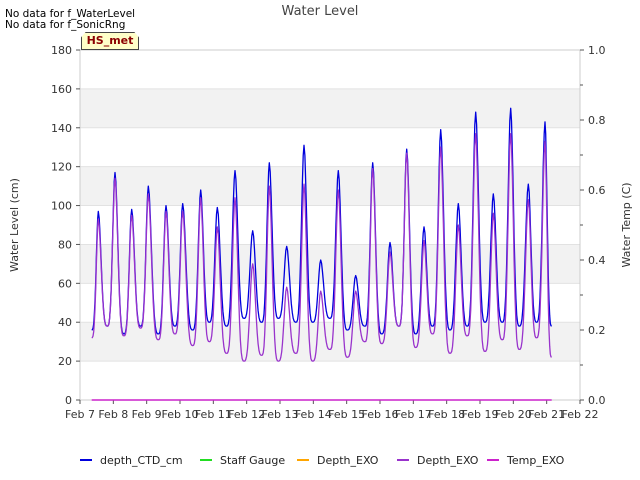 The image size is (640, 480). Describe the element at coordinates (141, 460) in the screenshot. I see `legend-label-0: depth_CTD_cm` at that location.